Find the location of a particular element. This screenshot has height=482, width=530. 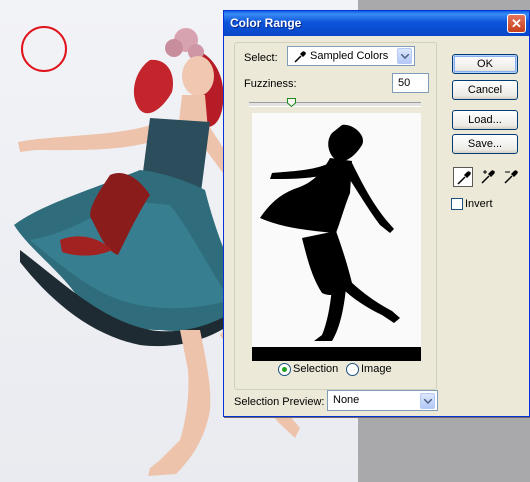

select-label: Select: is located at coordinates (261, 58).